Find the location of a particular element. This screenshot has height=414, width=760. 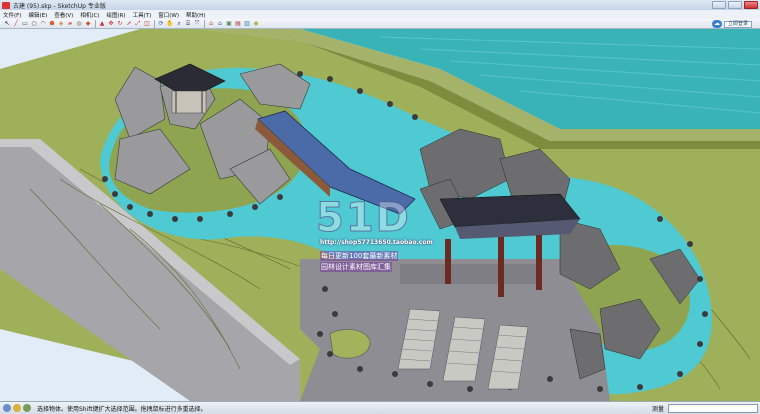

paint-bucket-icon: ◆ is located at coordinates (88, 24).